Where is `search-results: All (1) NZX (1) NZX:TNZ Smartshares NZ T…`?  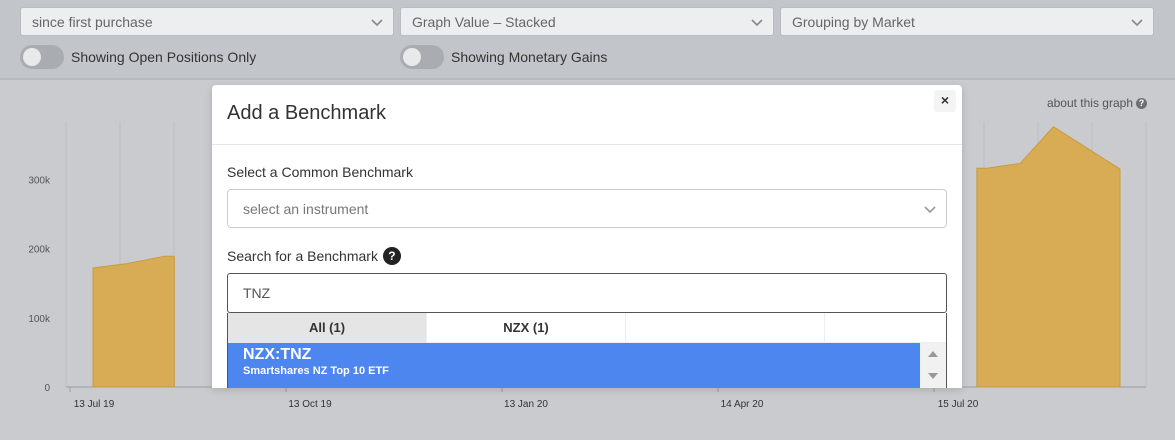
search-results: All (1) NZX (1) NZX:TNZ Smartshares NZ T… is located at coordinates (587, 350).